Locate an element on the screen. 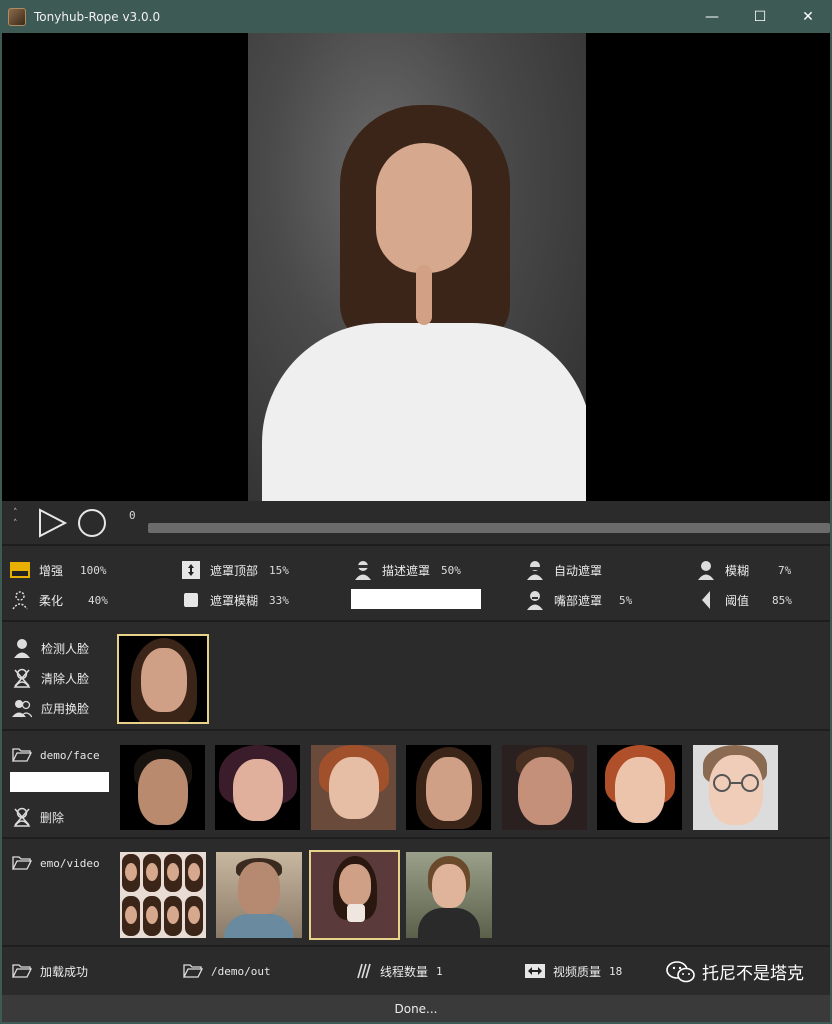 The image size is (832, 1024). soften-label: 柔化 is located at coordinates (51, 600).